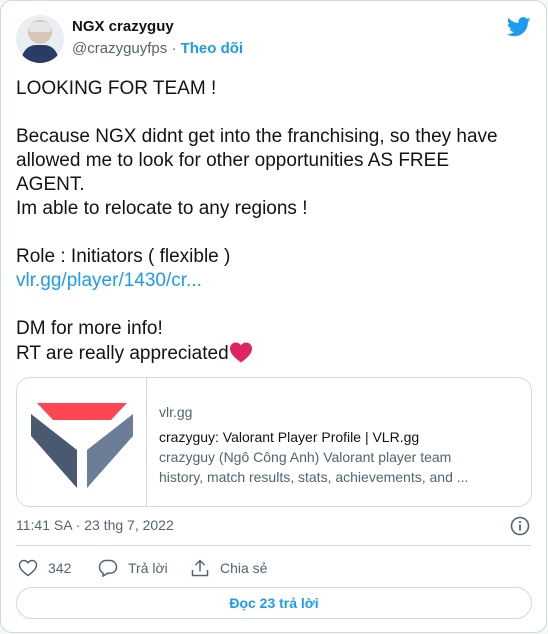 This screenshot has width=548, height=634. What do you see at coordinates (212, 48) in the screenshot?
I see `follow-button: Theo dõi` at bounding box center [212, 48].